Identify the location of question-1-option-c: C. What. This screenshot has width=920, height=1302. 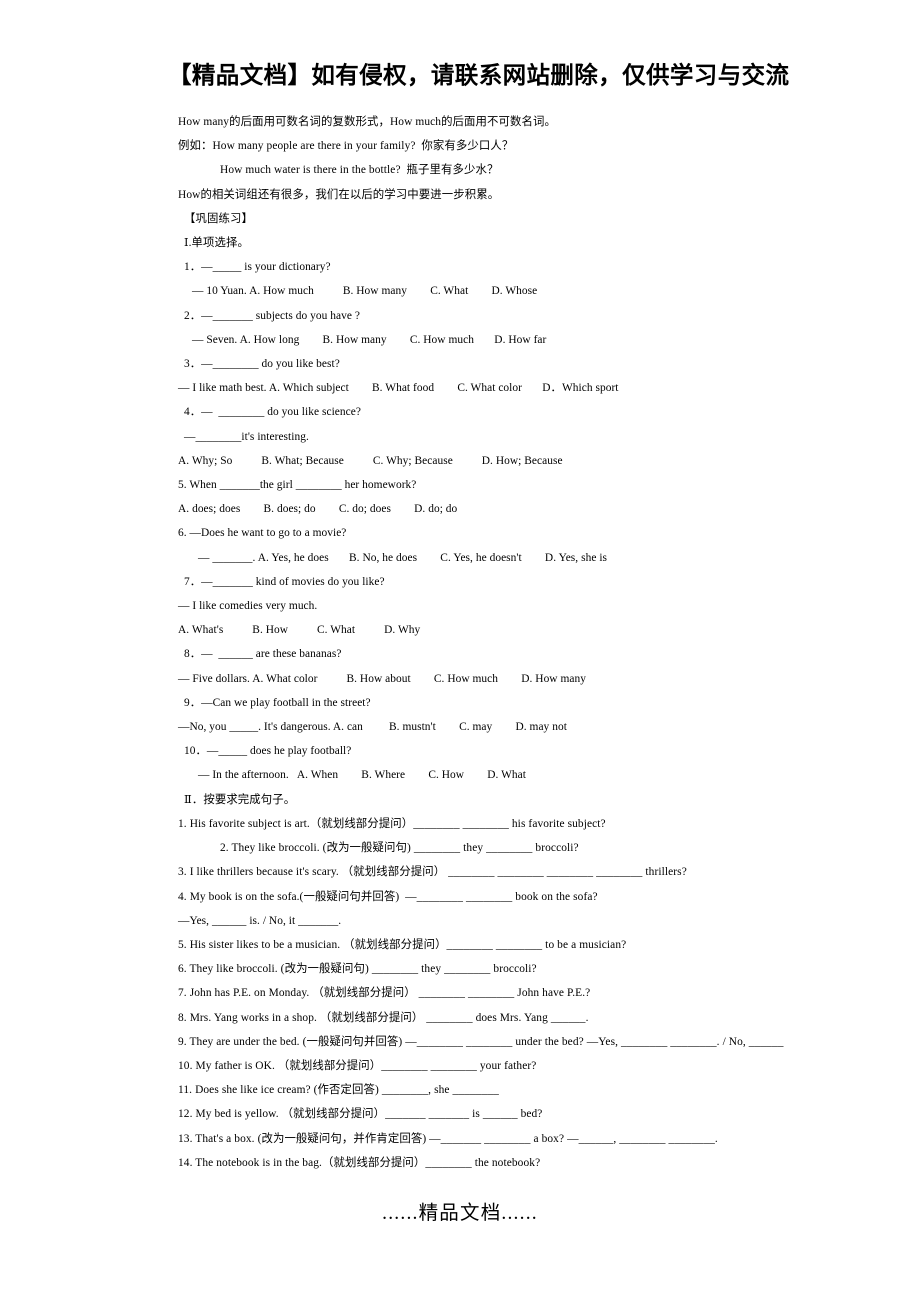
(449, 291).